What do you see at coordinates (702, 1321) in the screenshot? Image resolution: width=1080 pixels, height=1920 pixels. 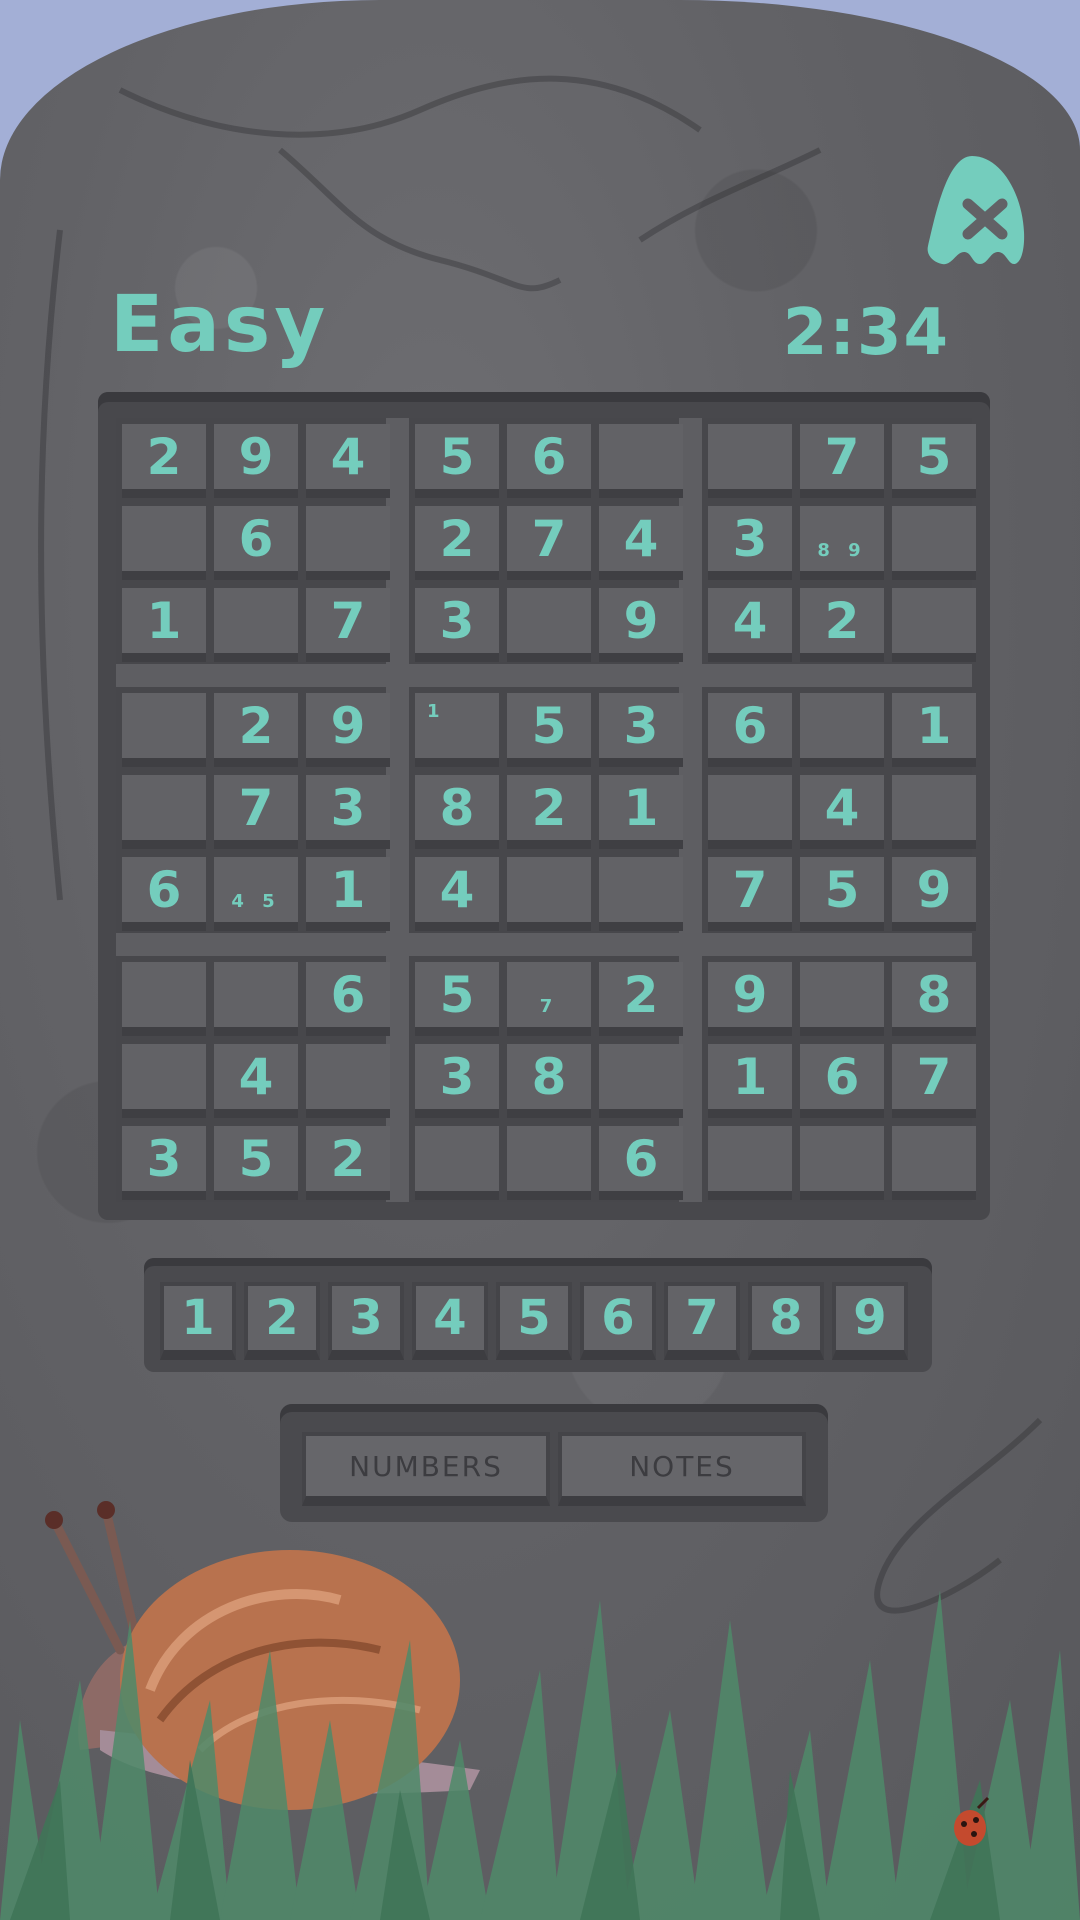 I see `number-key-7: 7` at bounding box center [702, 1321].